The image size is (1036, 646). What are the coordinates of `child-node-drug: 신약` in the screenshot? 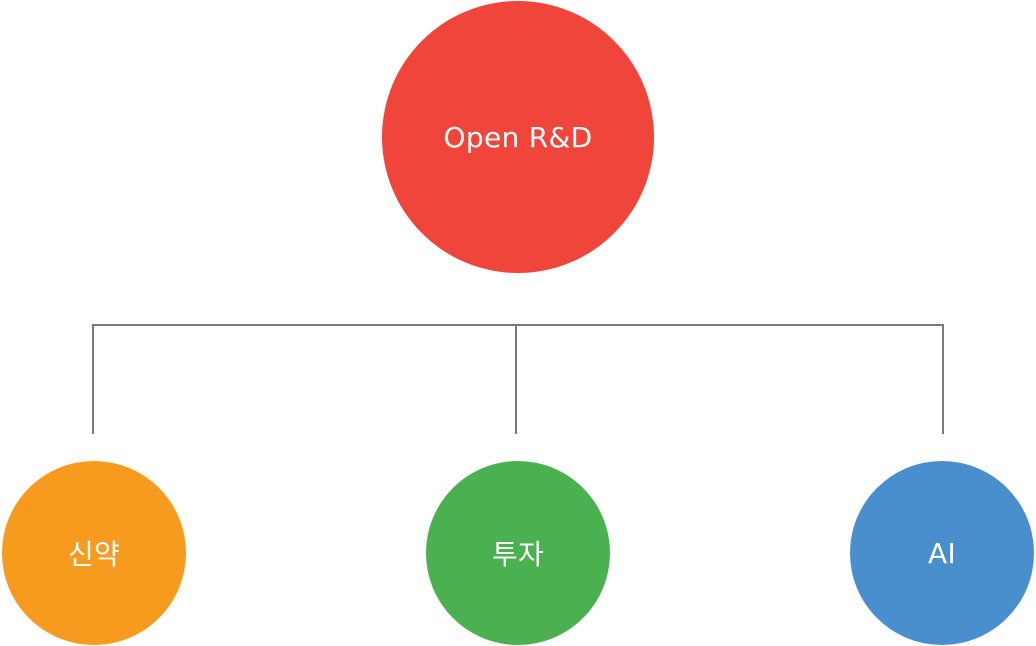 It's located at (94, 553).